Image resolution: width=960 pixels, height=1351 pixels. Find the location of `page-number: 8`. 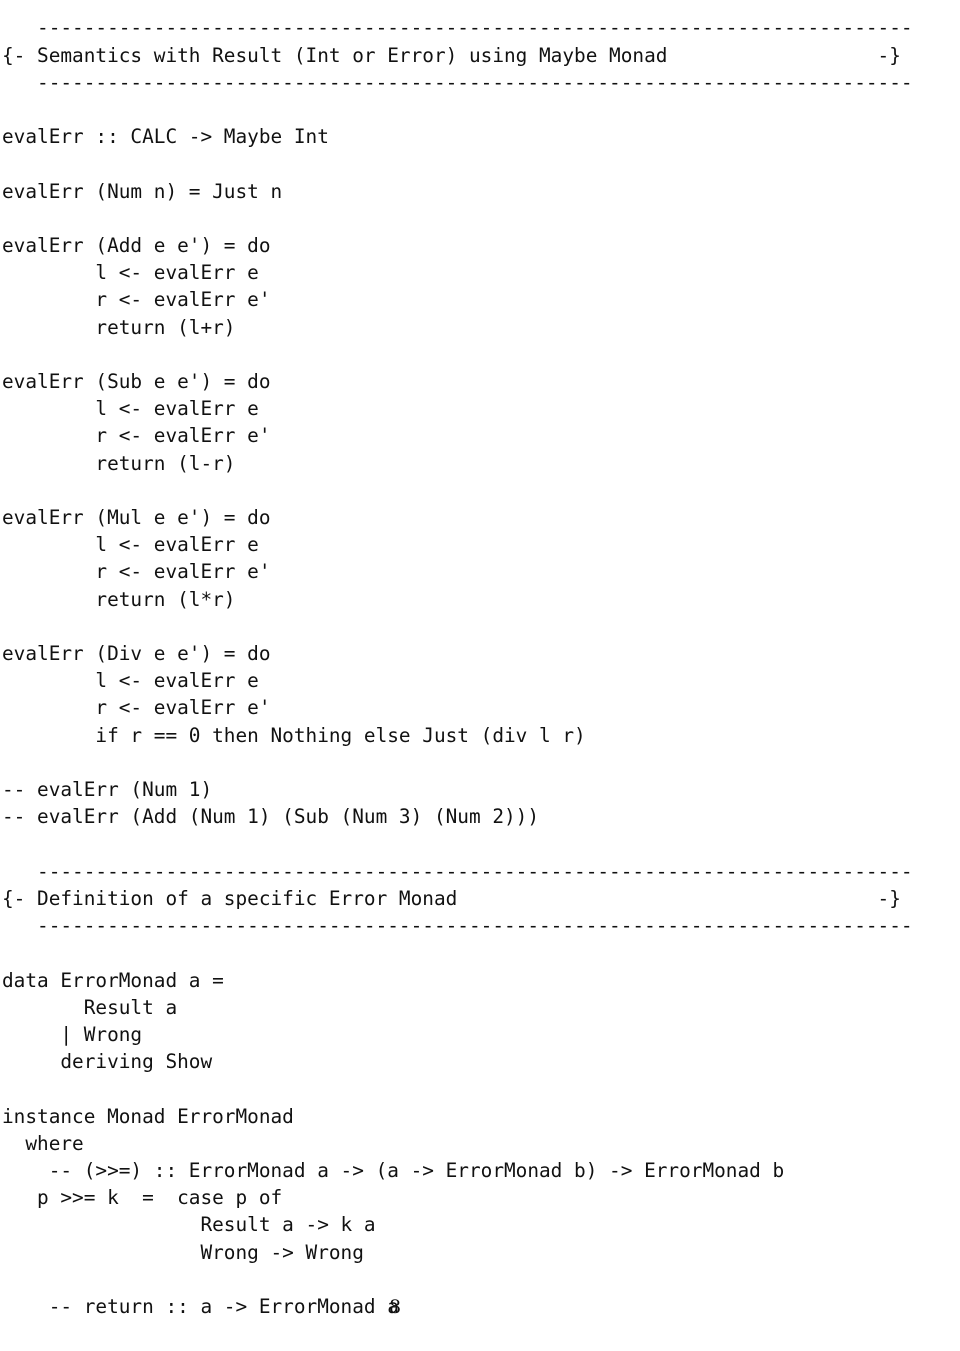

page-number: 8 is located at coordinates (395, 1307).